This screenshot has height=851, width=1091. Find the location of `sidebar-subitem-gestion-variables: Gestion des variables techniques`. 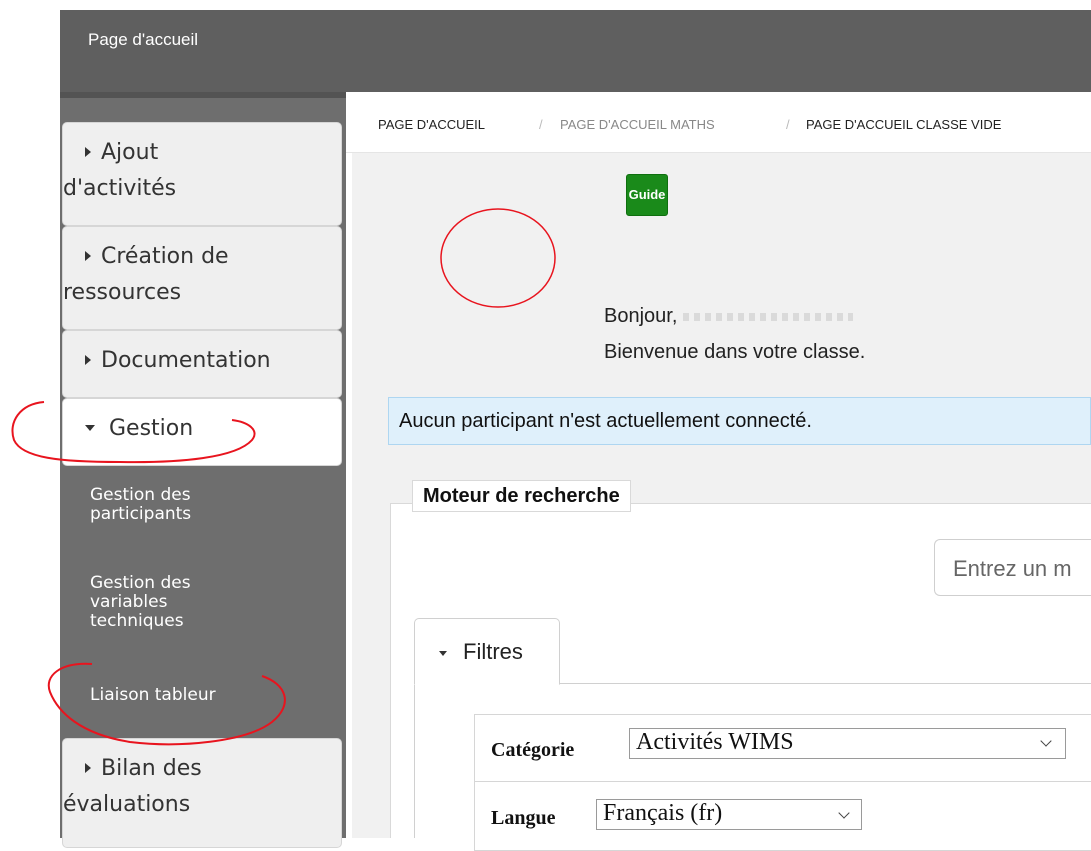

sidebar-subitem-gestion-variables: Gestion des variables techniques is located at coordinates (190, 602).